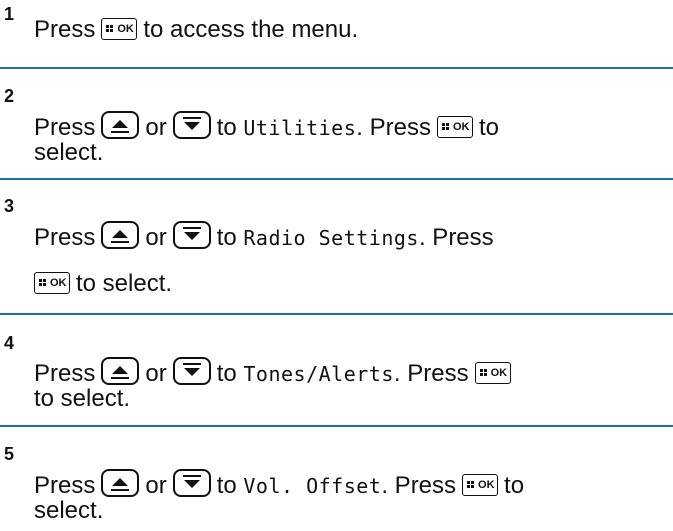 The height and width of the screenshot is (531, 673). What do you see at coordinates (266, 126) in the screenshot?
I see `step-text: Press or to Utilities. Press OK to` at bounding box center [266, 126].